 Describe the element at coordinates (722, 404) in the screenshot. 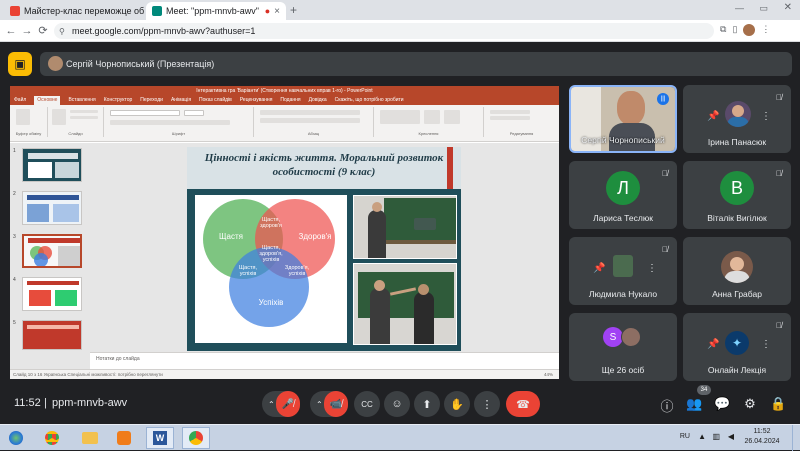

I see `chat-icon: 💬` at that location.